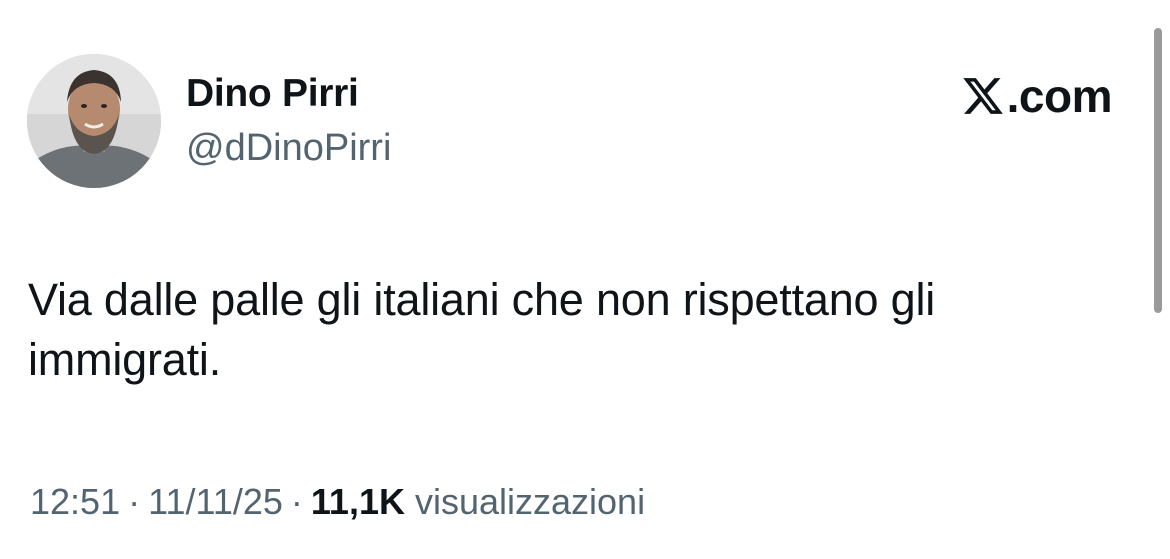 This screenshot has width=1170, height=559. I want to click on views-count: 11,1K, so click(357, 501).